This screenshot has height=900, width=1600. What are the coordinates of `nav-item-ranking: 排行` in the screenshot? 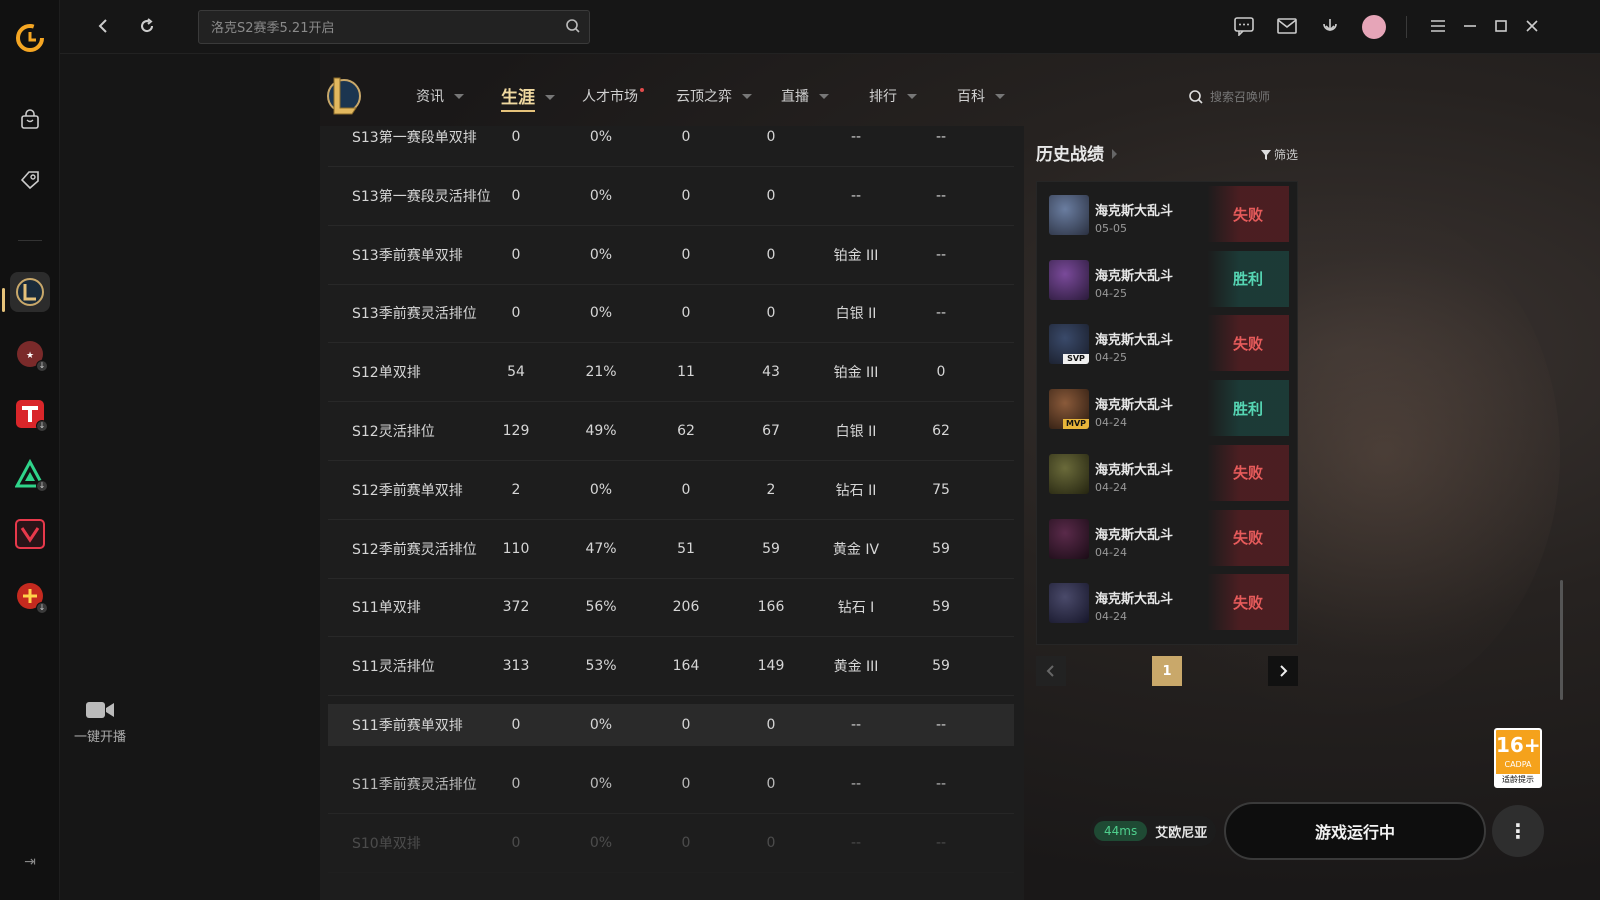 It's located at (893, 96).